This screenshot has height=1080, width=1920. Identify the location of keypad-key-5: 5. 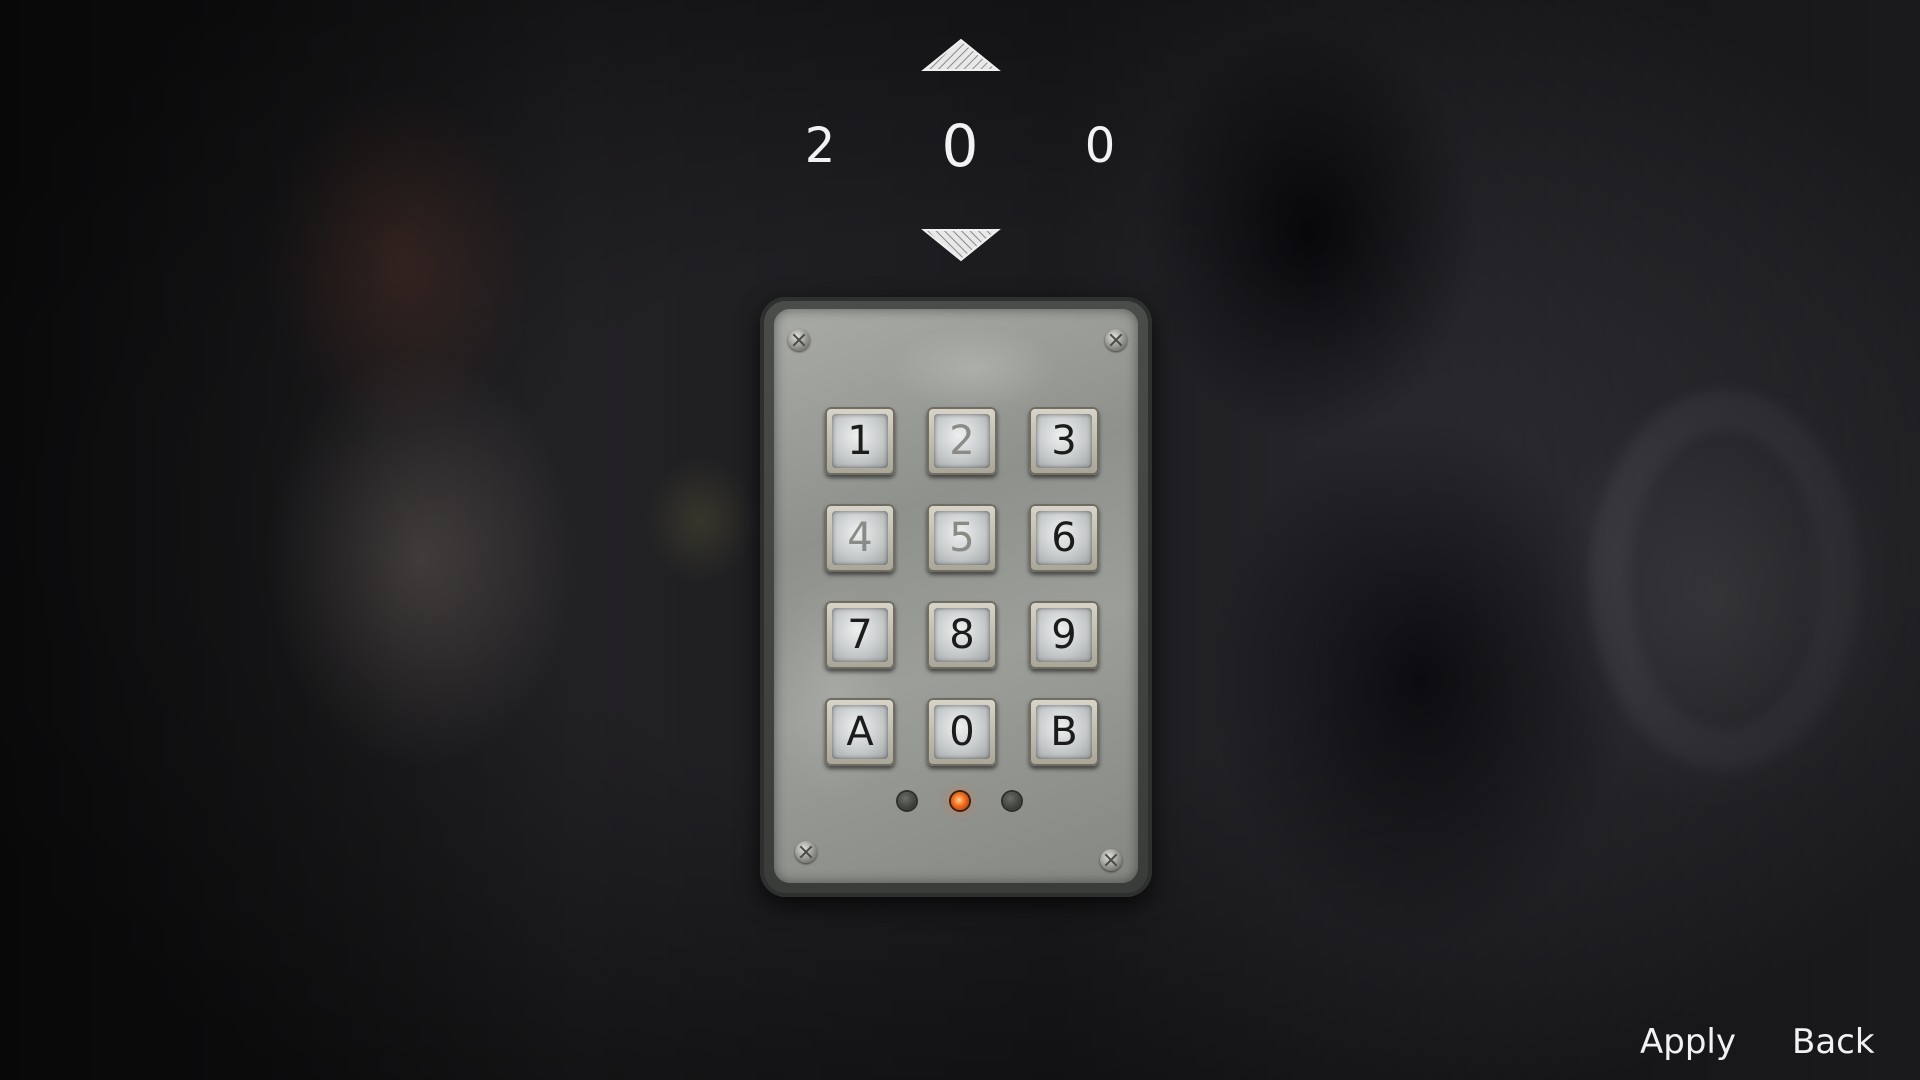
(962, 538).